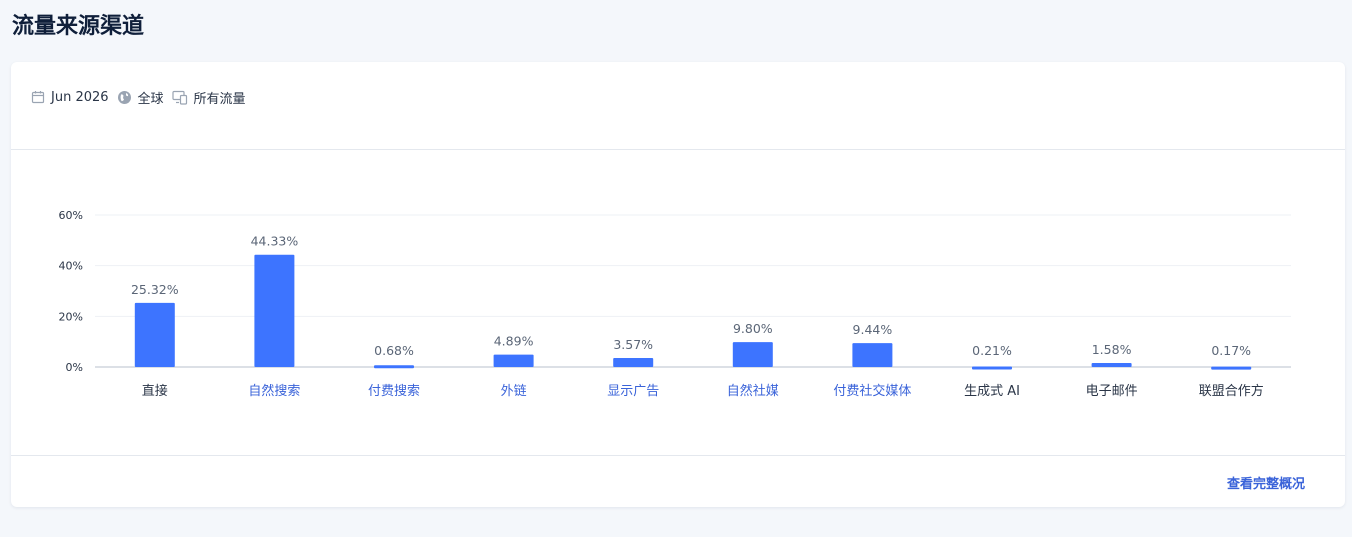  What do you see at coordinates (1231, 391) in the screenshot?
I see `x-tick-label: 联盟合作方` at bounding box center [1231, 391].